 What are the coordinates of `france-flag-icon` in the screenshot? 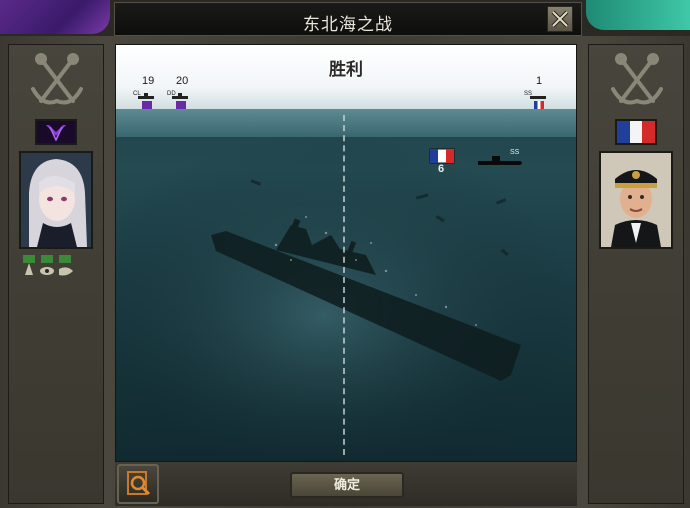 It's located at (636, 132).